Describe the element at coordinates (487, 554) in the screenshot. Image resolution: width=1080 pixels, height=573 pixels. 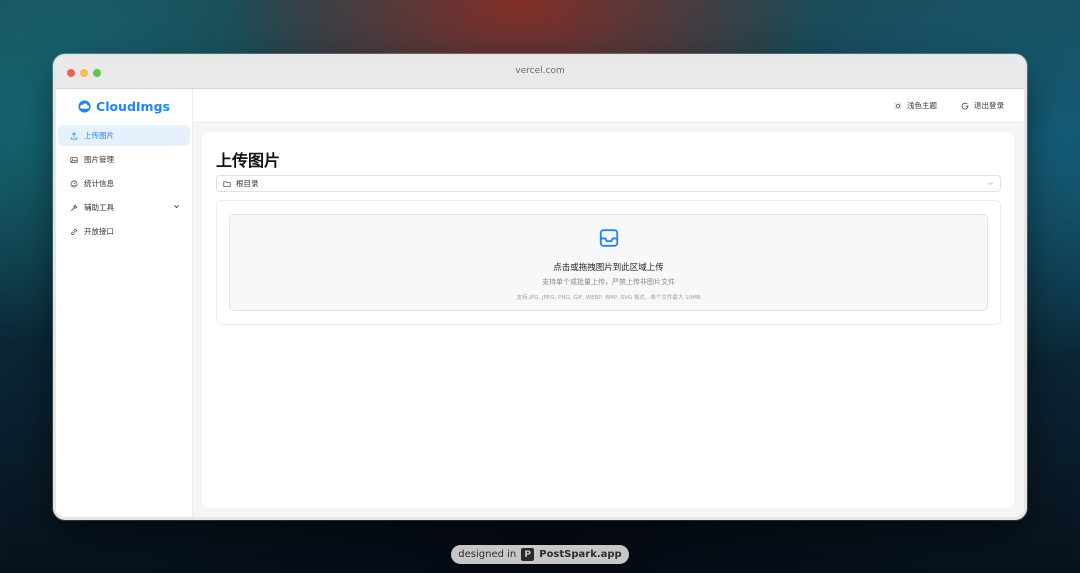
I see `badge-prefix: designed in` at that location.